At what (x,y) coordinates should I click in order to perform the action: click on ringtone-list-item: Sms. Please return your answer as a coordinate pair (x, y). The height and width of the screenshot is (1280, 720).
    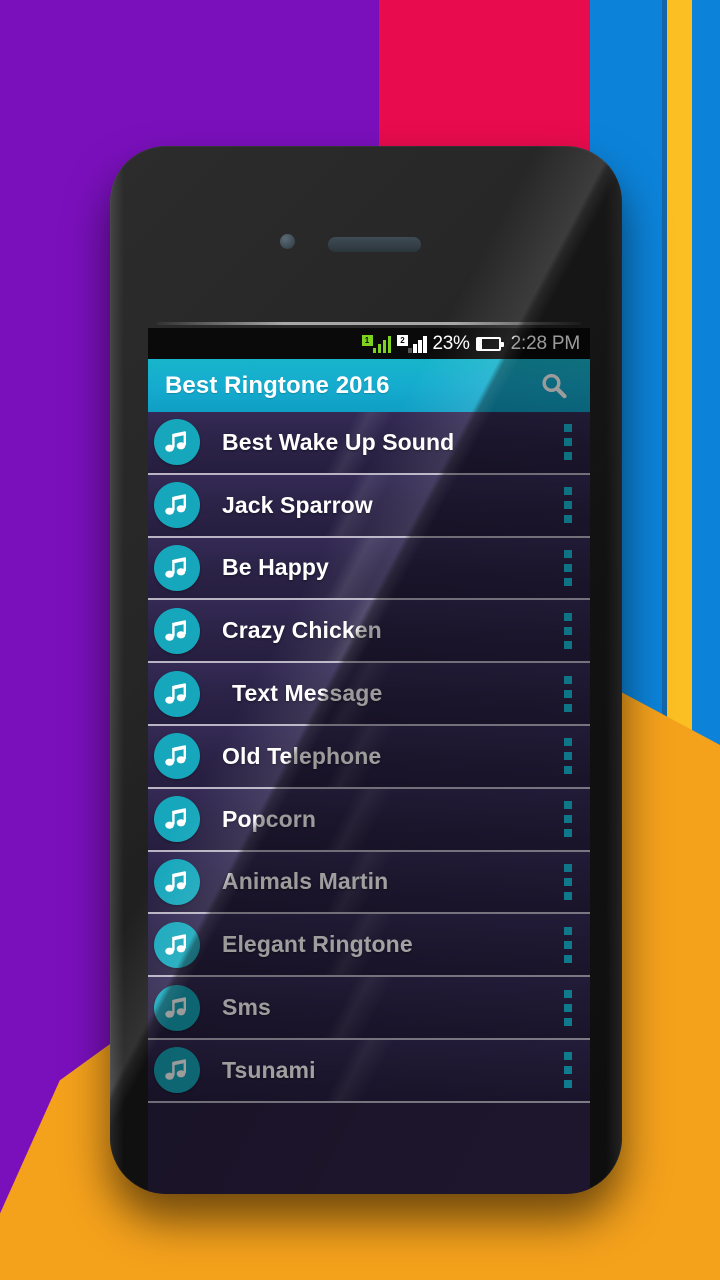
    Looking at the image, I should click on (369, 1008).